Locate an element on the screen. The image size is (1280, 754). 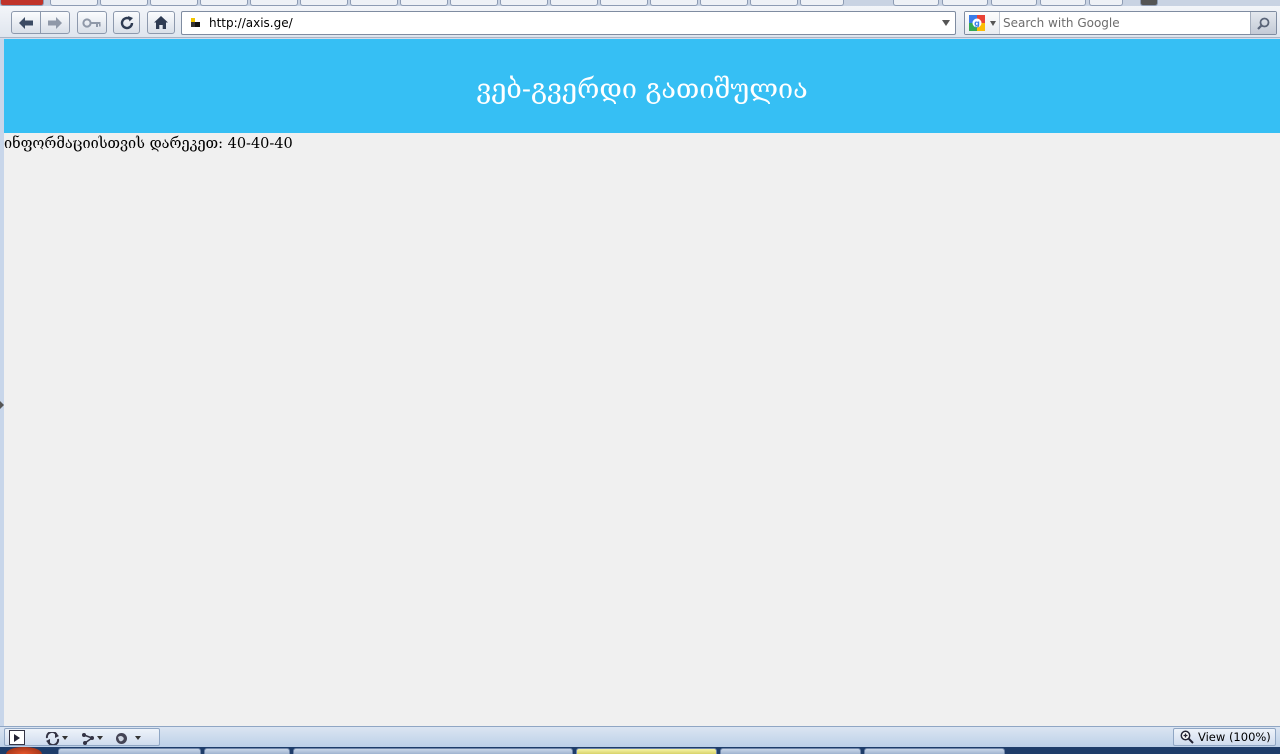
addon-bar is located at coordinates (82, 737).